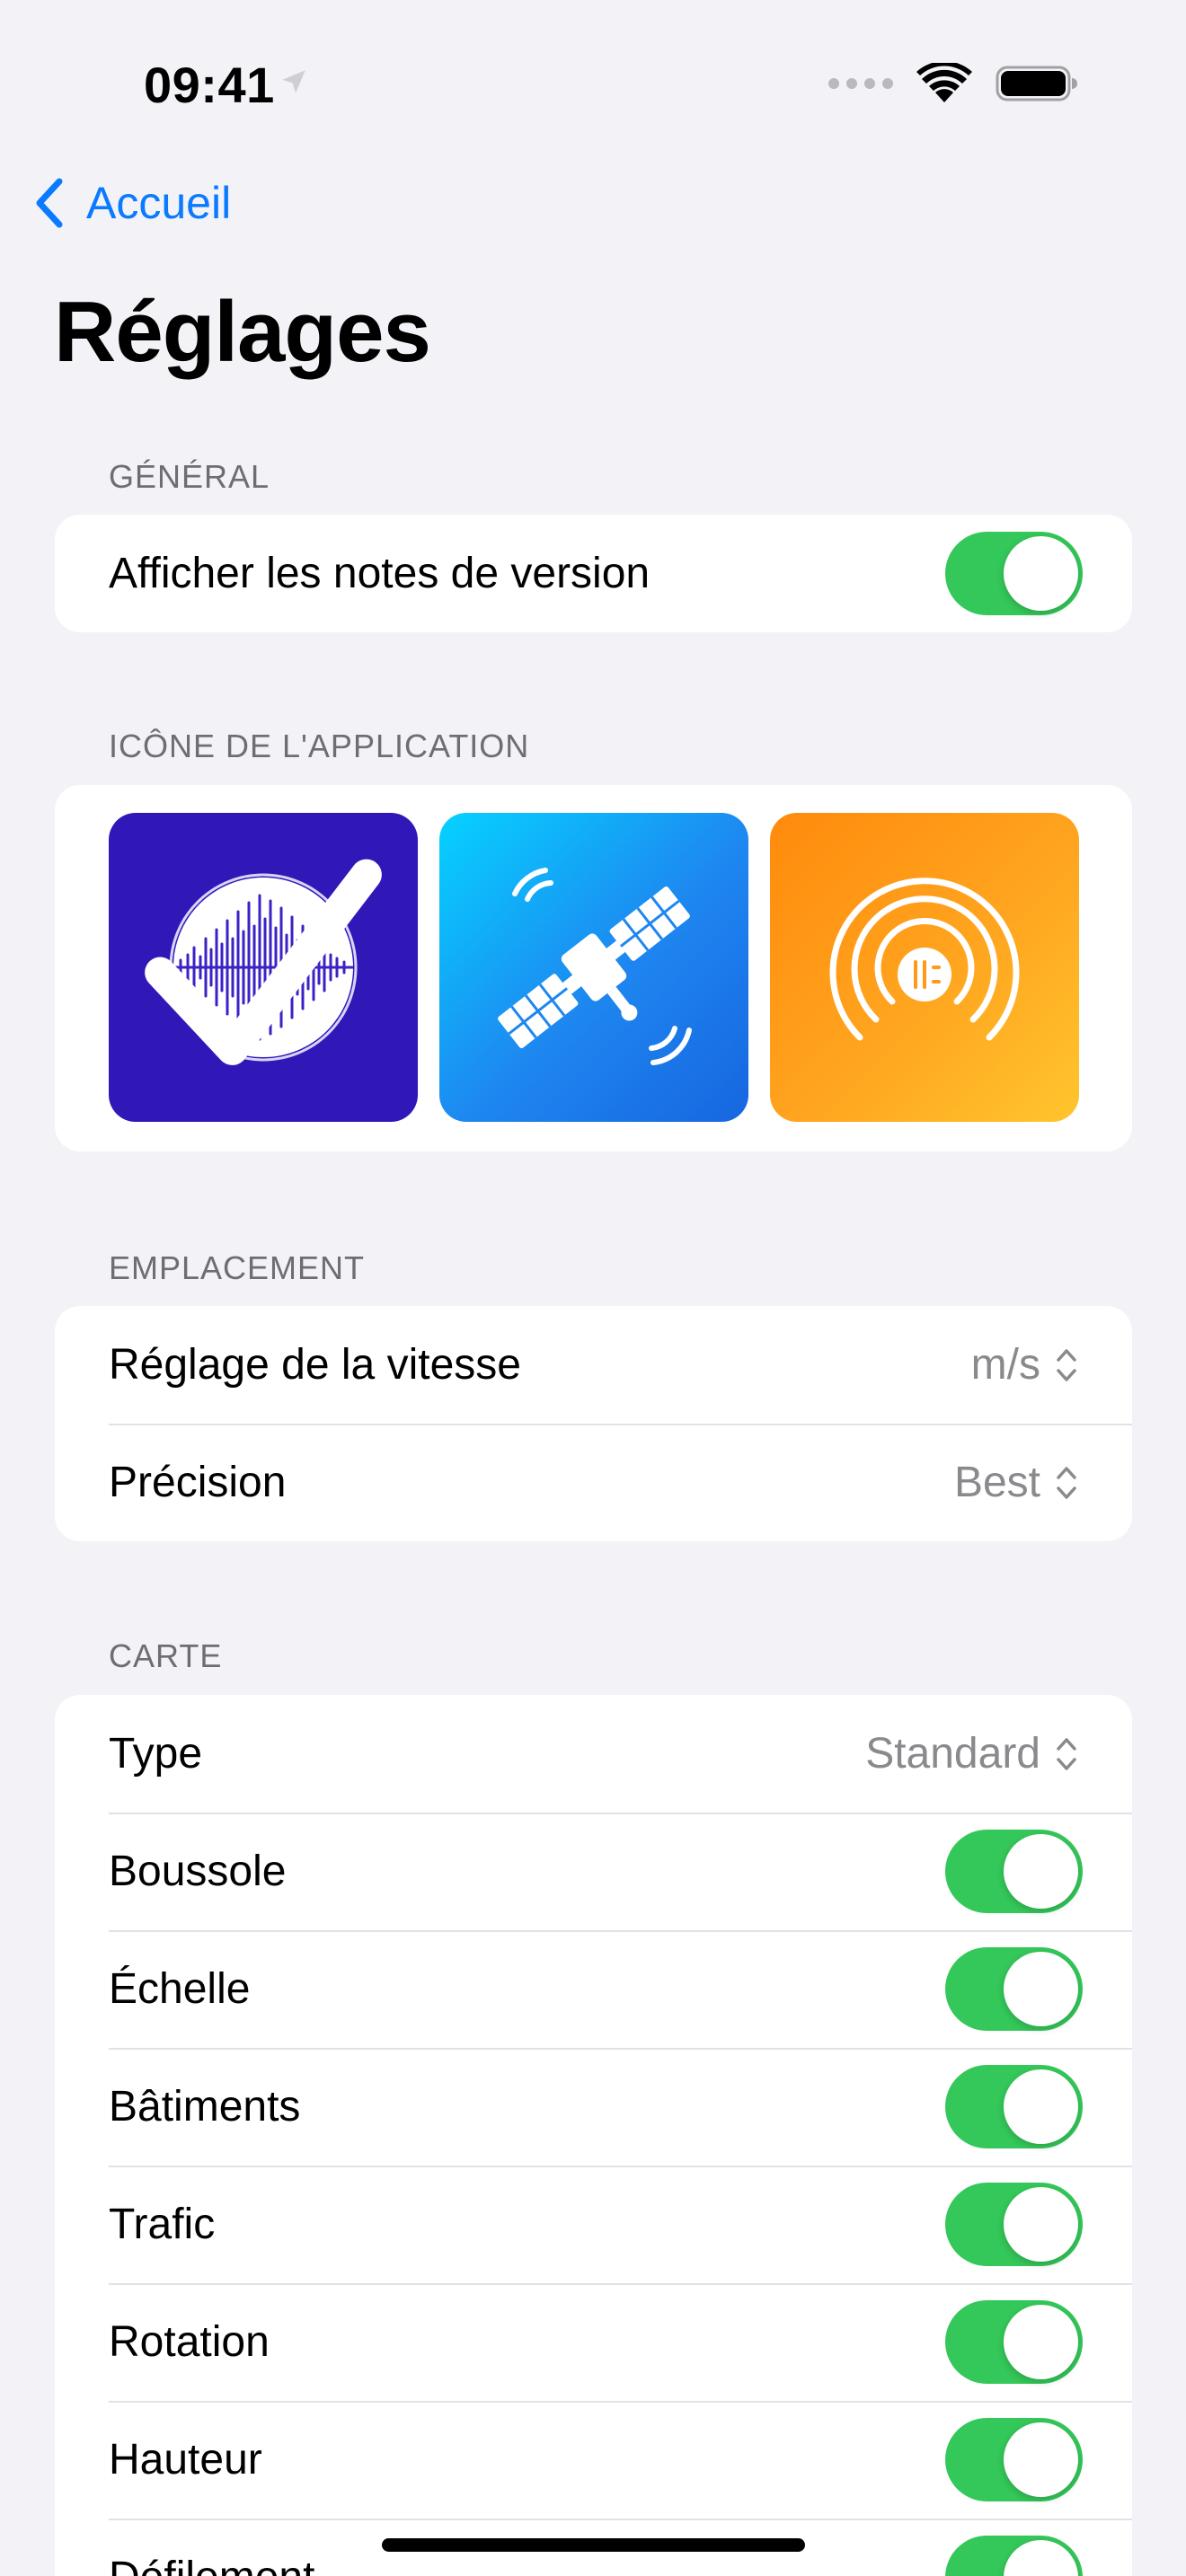  What do you see at coordinates (593, 2460) in the screenshot?
I see `pitch-row: Hauteur` at bounding box center [593, 2460].